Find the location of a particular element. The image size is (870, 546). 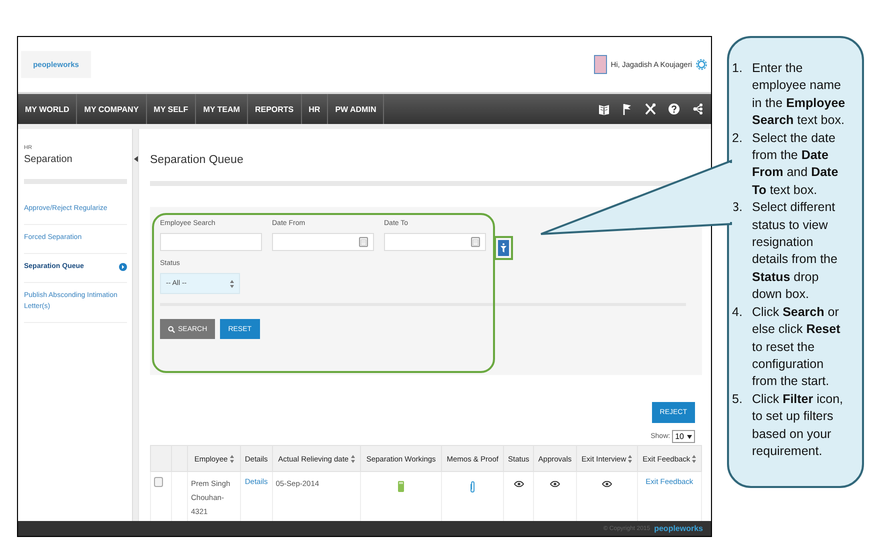

page-title: Separation Queue is located at coordinates (197, 160).